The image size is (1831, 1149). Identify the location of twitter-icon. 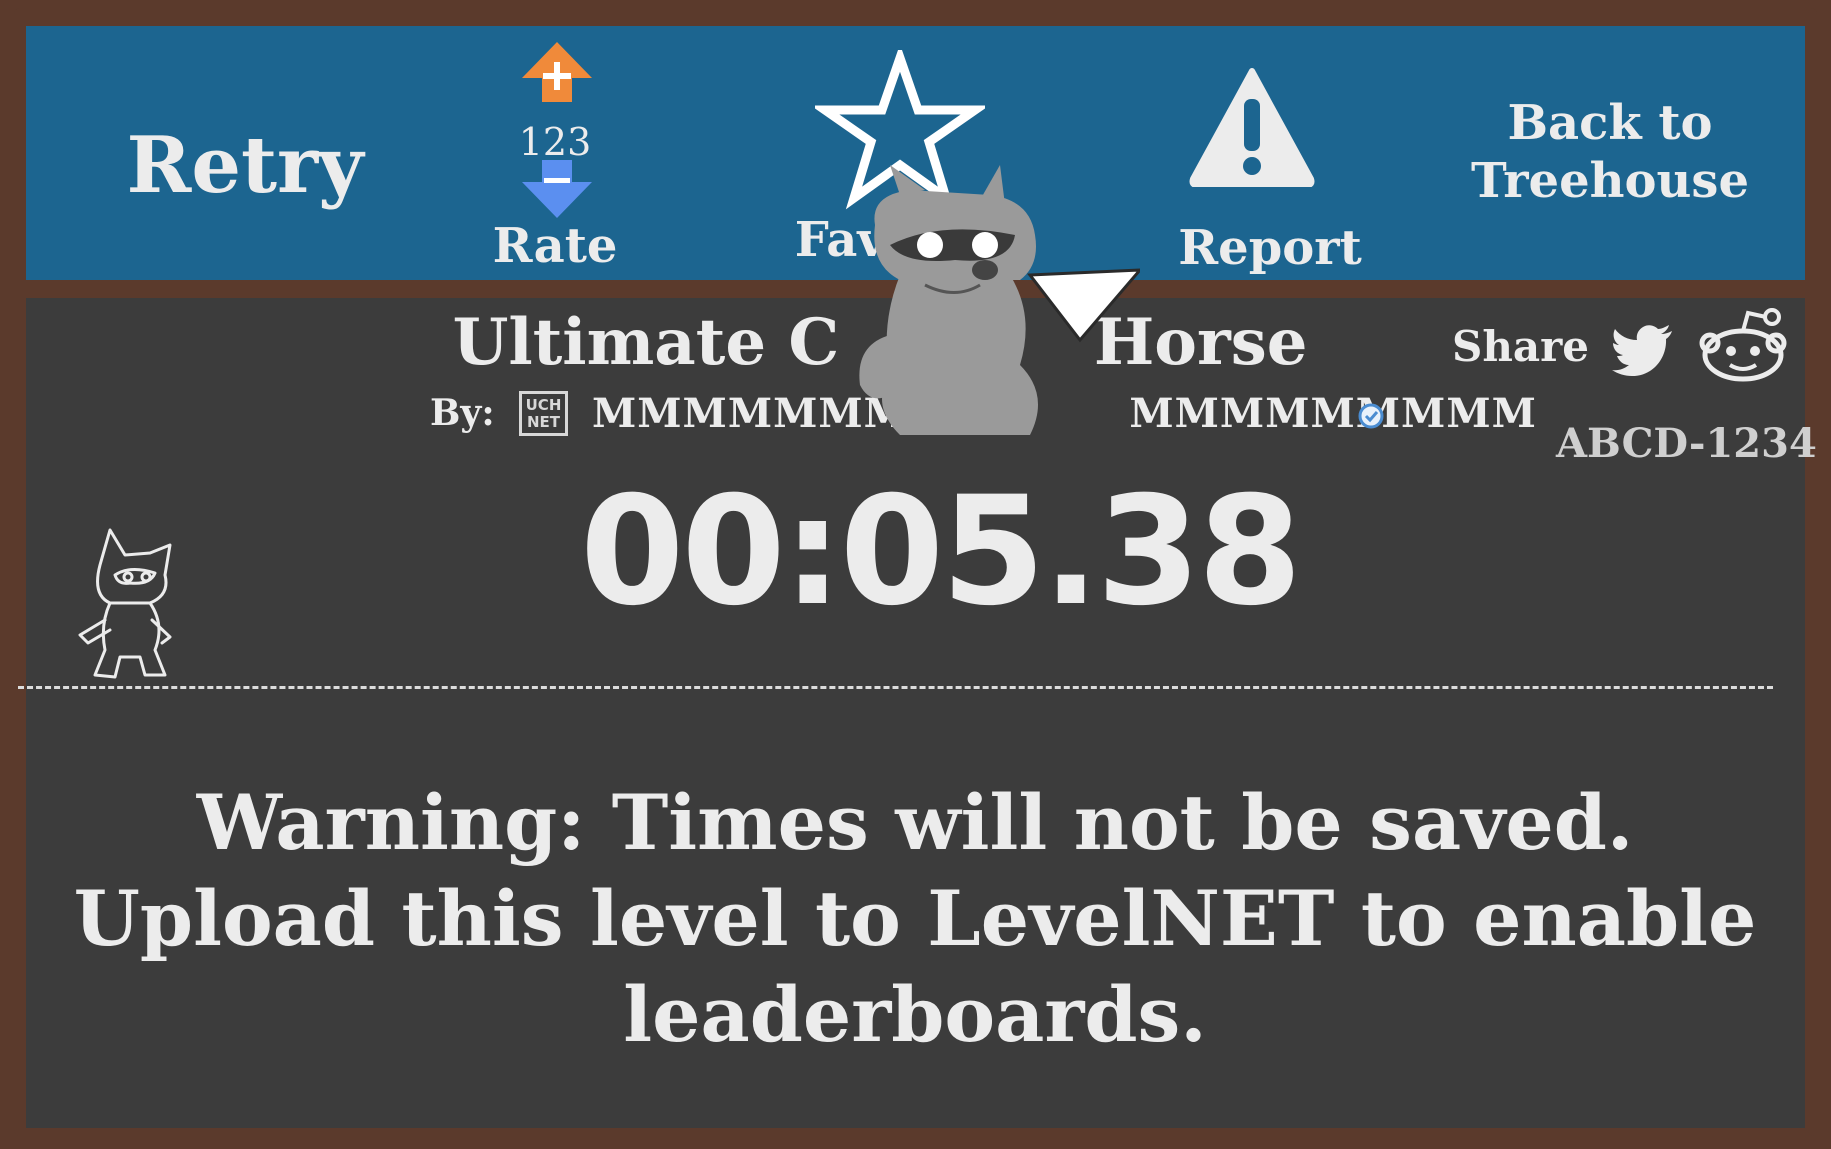
(1643, 351).